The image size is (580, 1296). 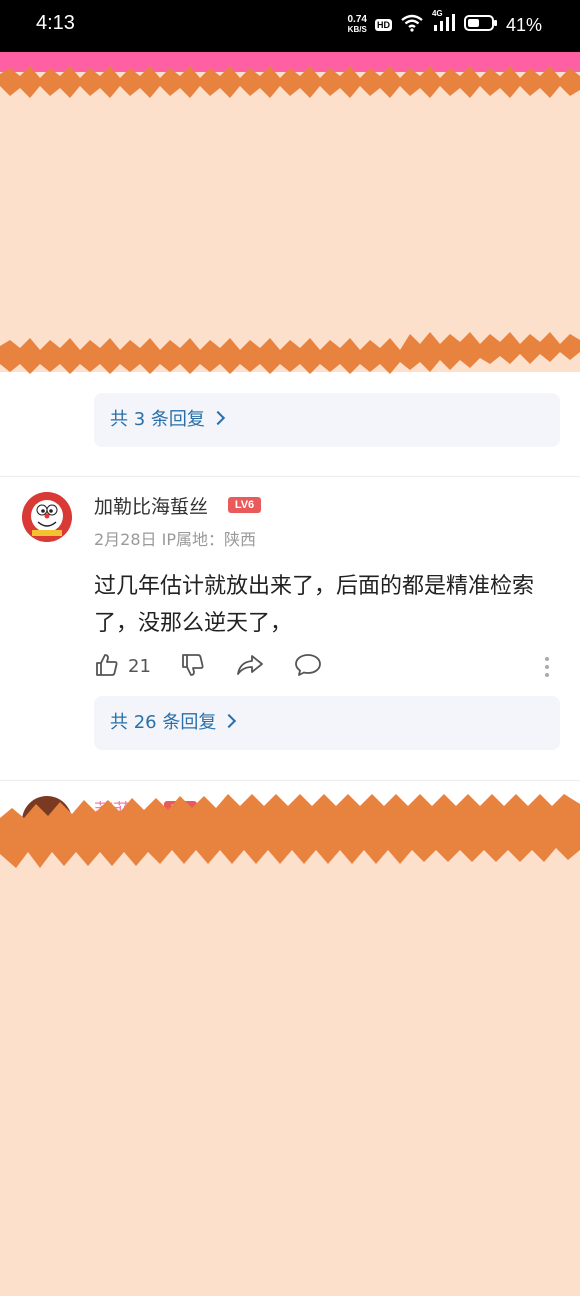 I want to click on more-vertical-icon, so click(x=547, y=667).